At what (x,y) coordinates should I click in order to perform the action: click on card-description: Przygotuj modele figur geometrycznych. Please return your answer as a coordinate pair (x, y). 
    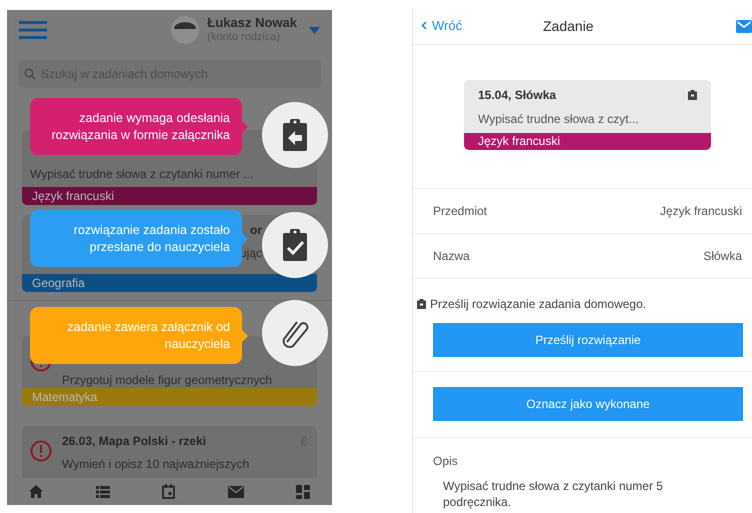
    Looking at the image, I should click on (168, 380).